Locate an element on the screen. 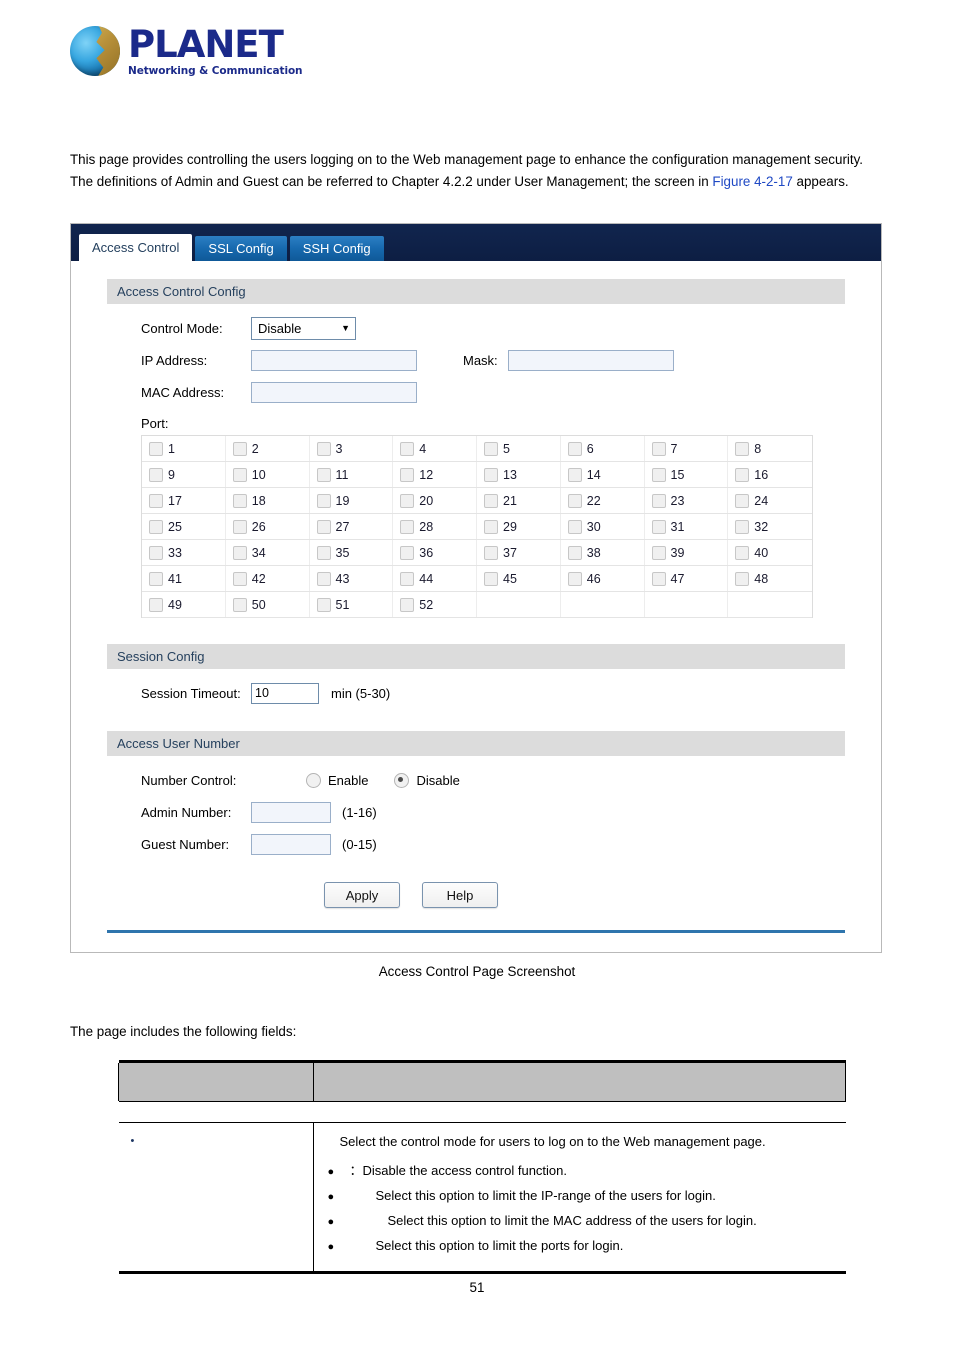  mask-input is located at coordinates (590, 360).